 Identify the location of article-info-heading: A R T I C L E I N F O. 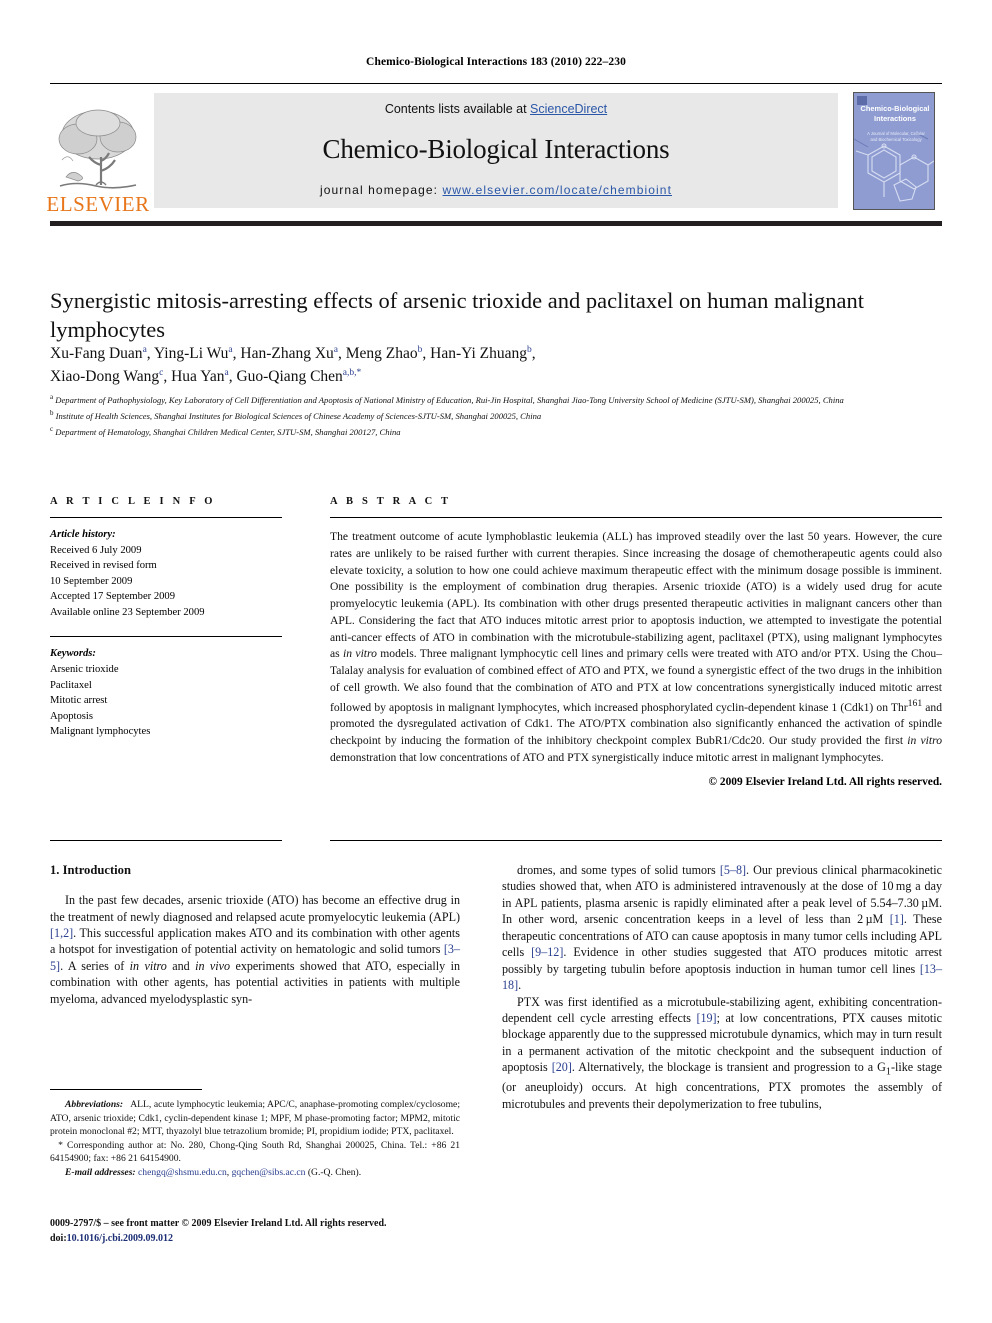
(133, 501).